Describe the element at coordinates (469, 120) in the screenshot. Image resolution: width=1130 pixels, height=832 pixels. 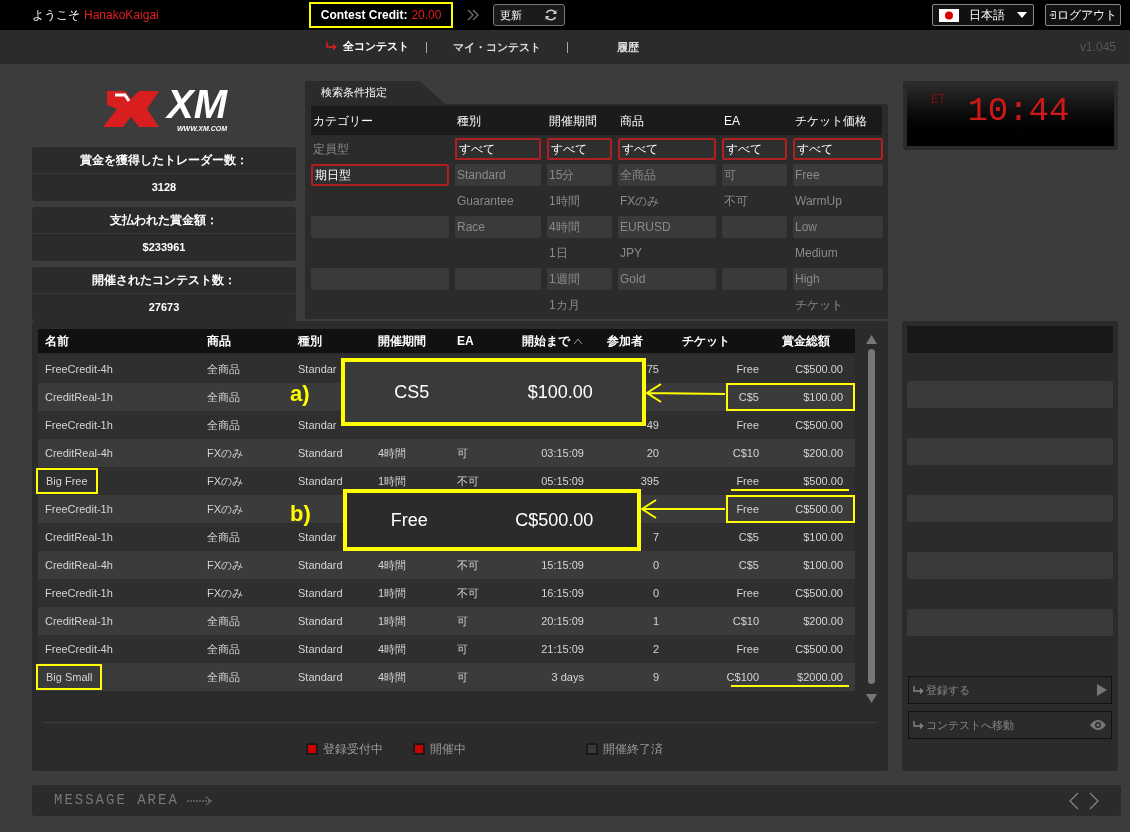
I see `filter-heading: 種別` at that location.